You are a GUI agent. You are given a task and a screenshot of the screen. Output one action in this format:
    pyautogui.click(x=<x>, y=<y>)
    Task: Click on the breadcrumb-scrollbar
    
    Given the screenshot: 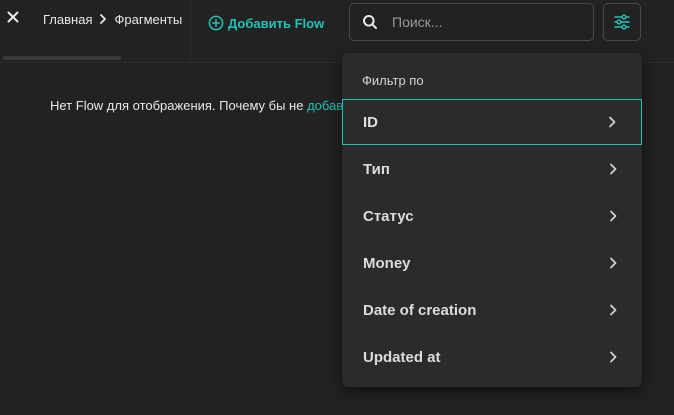 What is the action you would take?
    pyautogui.click(x=95, y=58)
    